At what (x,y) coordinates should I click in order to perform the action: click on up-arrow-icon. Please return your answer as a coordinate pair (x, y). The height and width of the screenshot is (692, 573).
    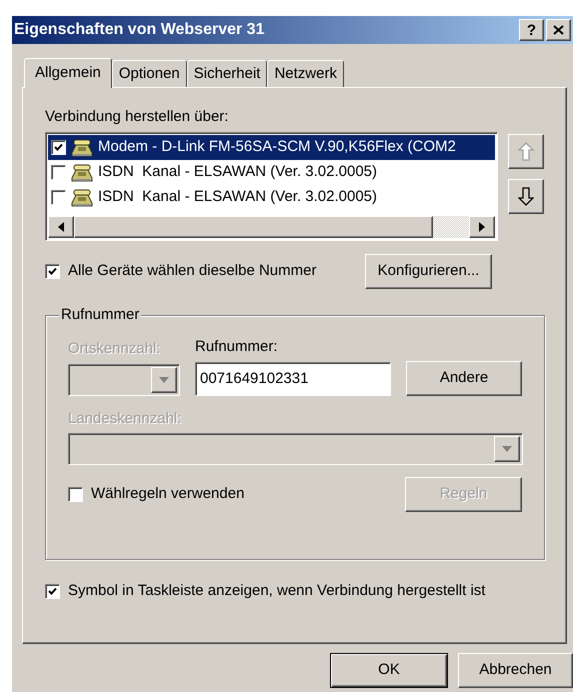
    Looking at the image, I should click on (526, 151).